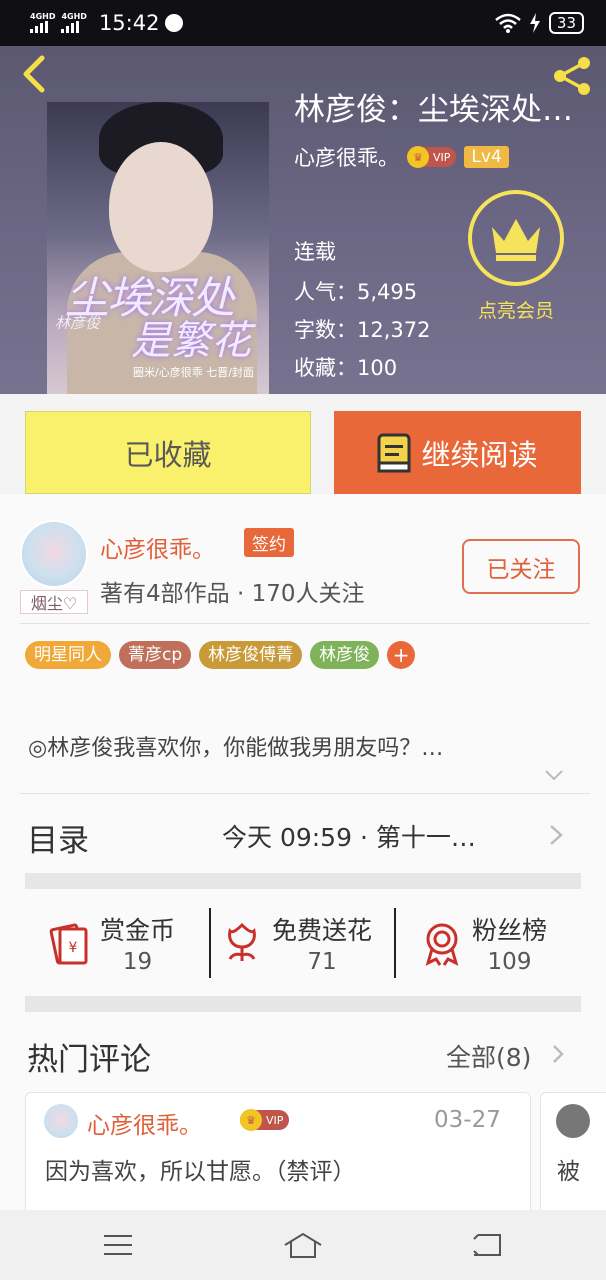 This screenshot has height=1280, width=606. What do you see at coordinates (42, 23) in the screenshot?
I see `signal-icon: 4GHD` at bounding box center [42, 23].